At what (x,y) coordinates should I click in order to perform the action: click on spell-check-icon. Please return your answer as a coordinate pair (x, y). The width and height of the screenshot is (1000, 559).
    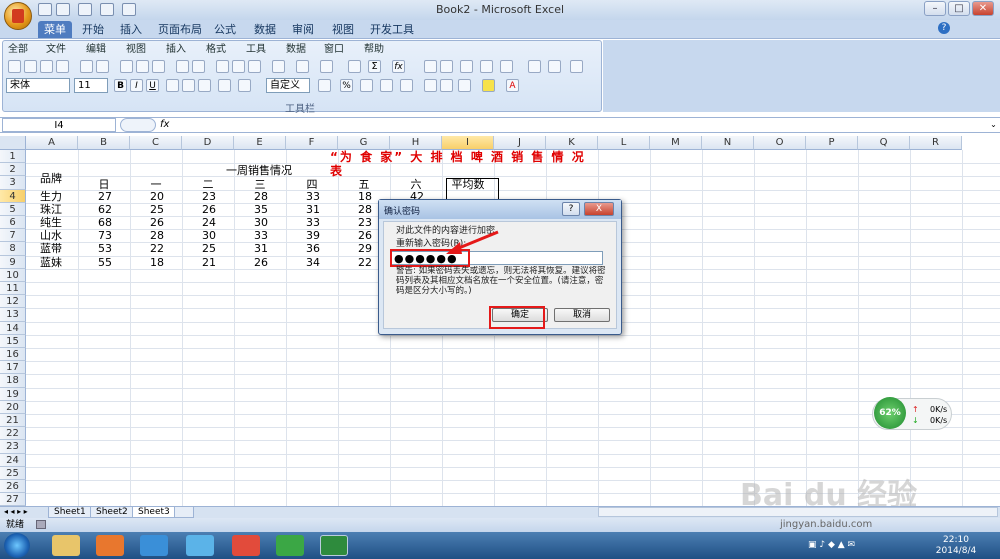
    Looking at the image, I should click on (182, 66).